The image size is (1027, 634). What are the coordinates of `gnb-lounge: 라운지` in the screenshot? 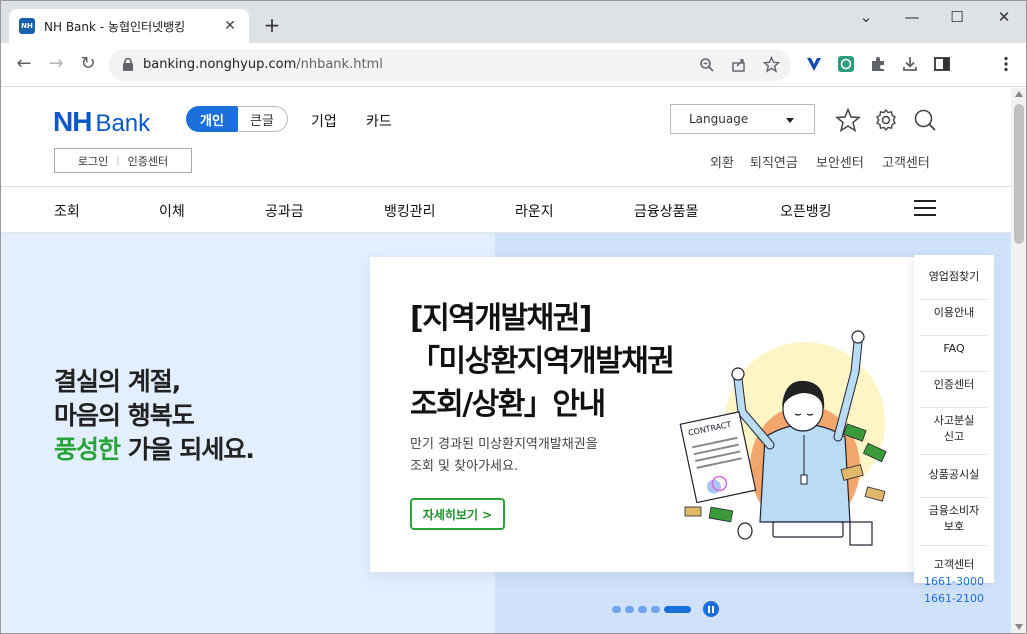 It's located at (534, 211).